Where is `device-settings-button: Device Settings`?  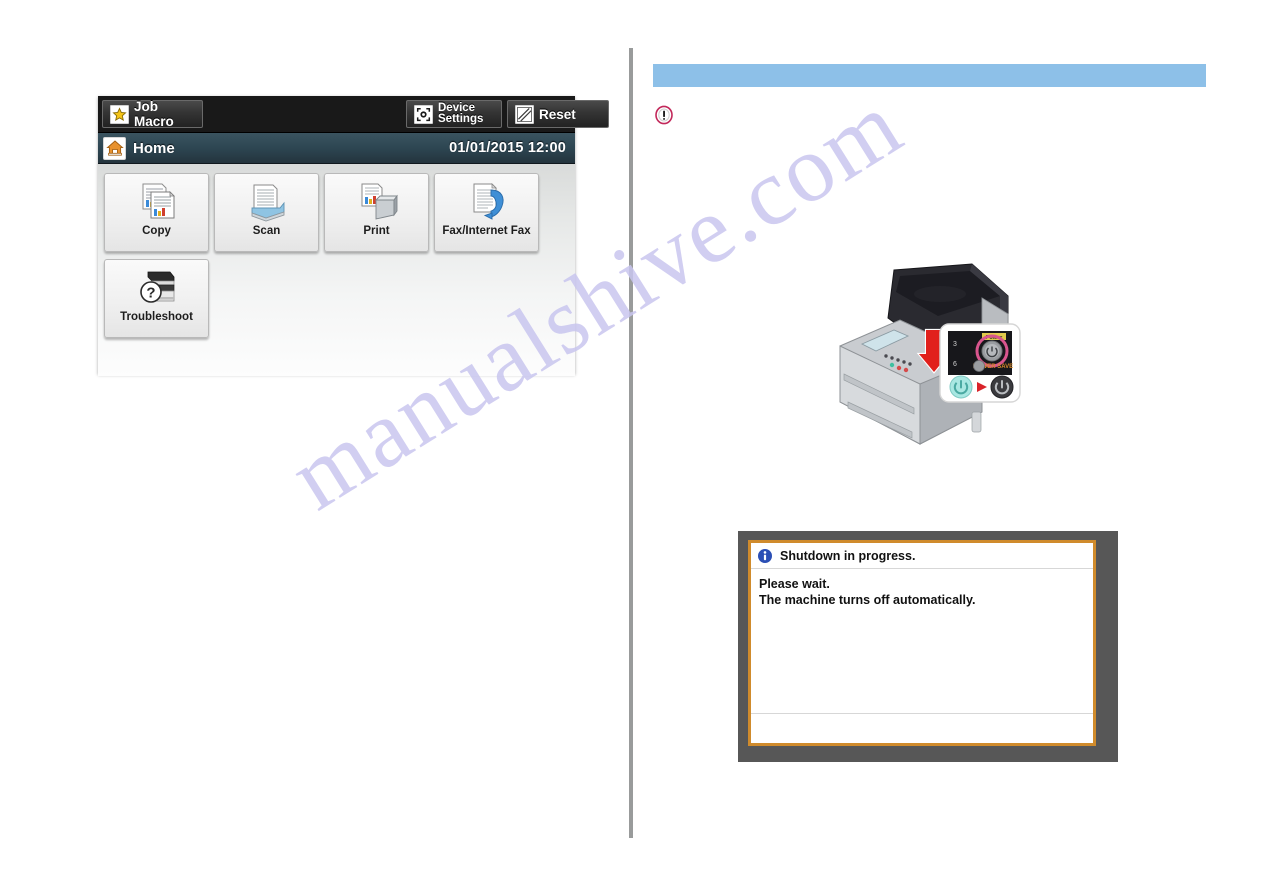
device-settings-button: Device Settings is located at coordinates (454, 114).